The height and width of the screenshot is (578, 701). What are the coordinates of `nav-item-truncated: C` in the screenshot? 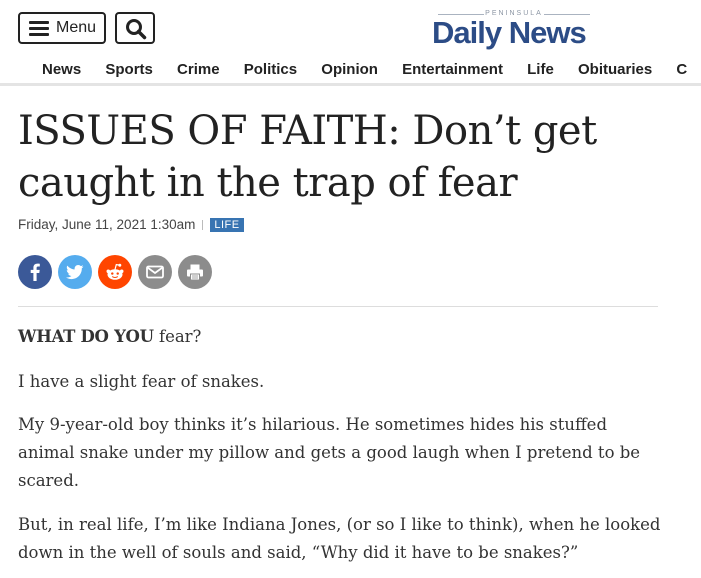 It's located at (681, 69).